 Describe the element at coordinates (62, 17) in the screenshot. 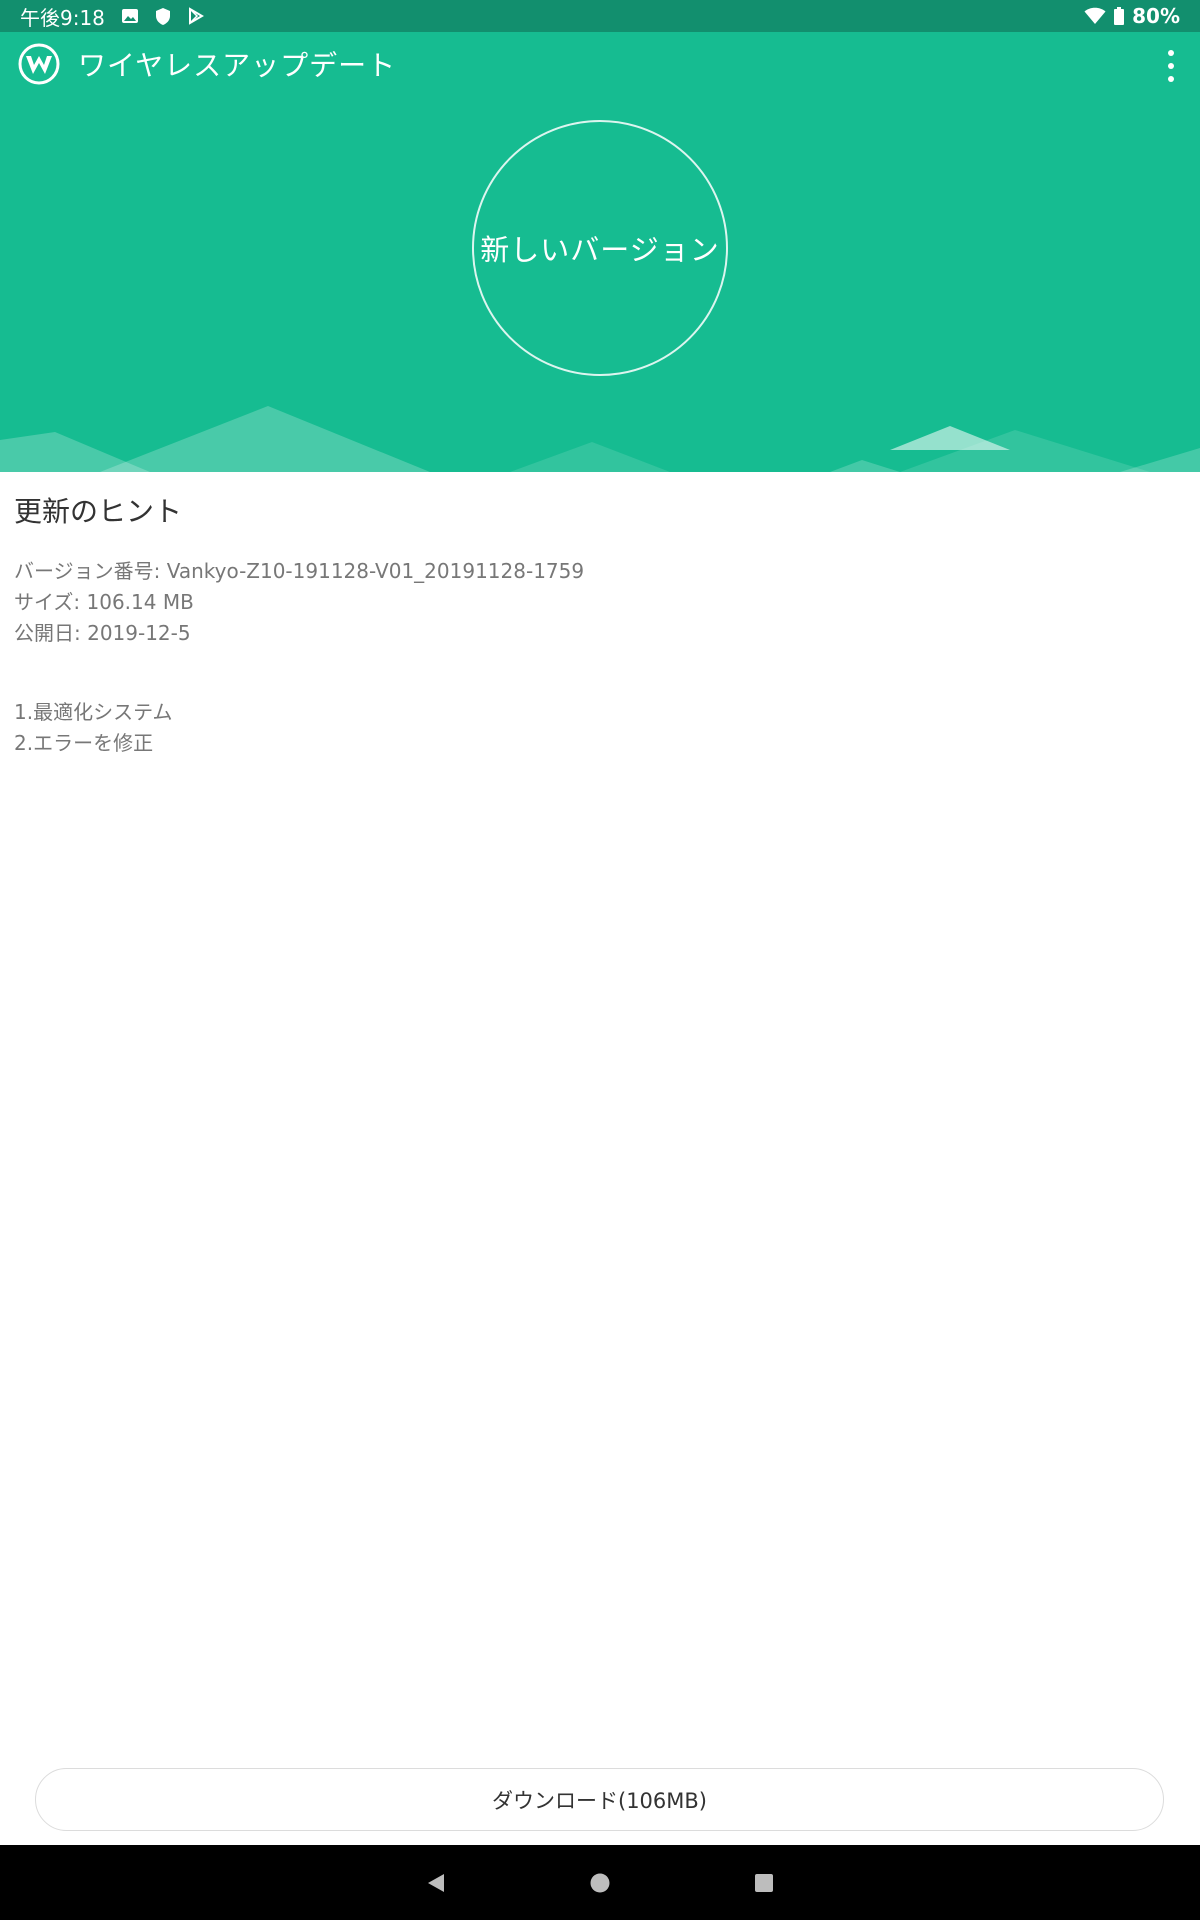

I see `status-time: 午後9:18` at that location.